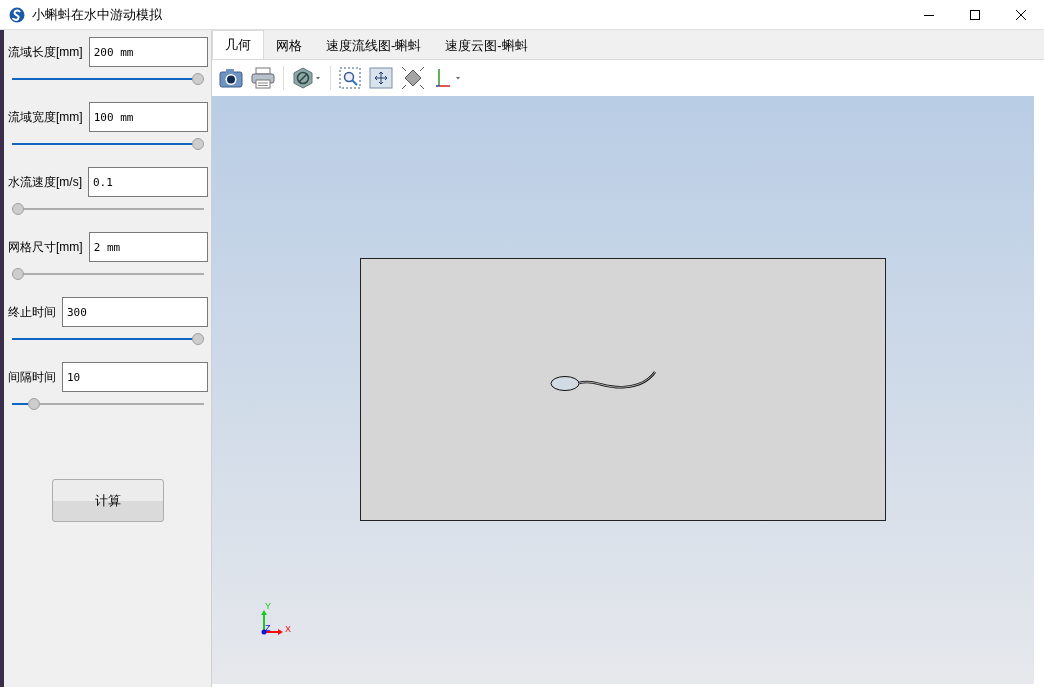 The image size is (1044, 687). I want to click on window-title: 小蝌蚪在水中游动模拟, so click(97, 14).